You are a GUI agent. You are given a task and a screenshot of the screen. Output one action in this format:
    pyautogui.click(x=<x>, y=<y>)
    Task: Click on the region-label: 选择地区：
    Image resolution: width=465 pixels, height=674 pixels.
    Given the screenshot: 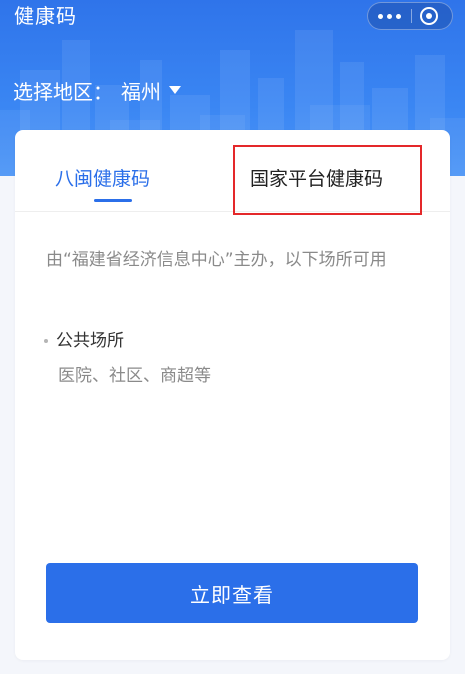 What is the action you would take?
    pyautogui.click(x=63, y=91)
    